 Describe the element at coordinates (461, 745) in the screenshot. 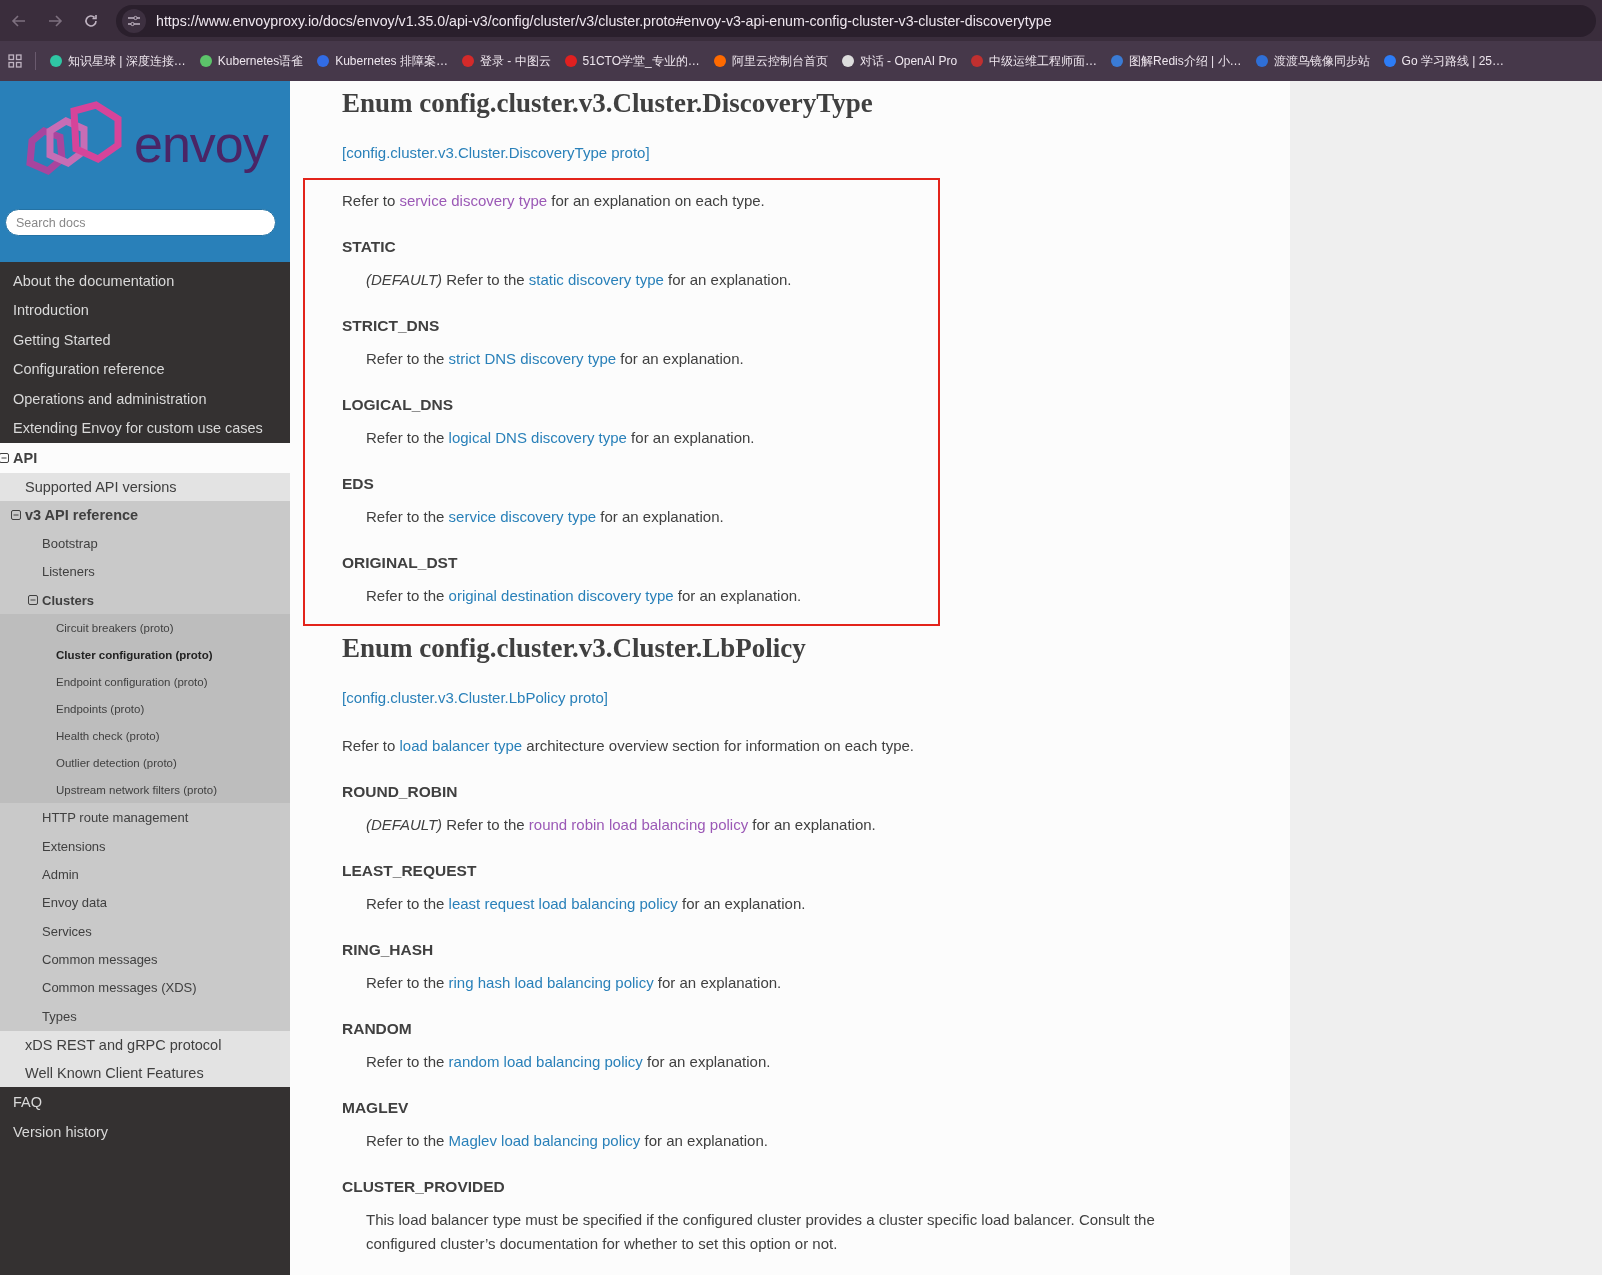

I see `doc-link: load balancer type` at that location.